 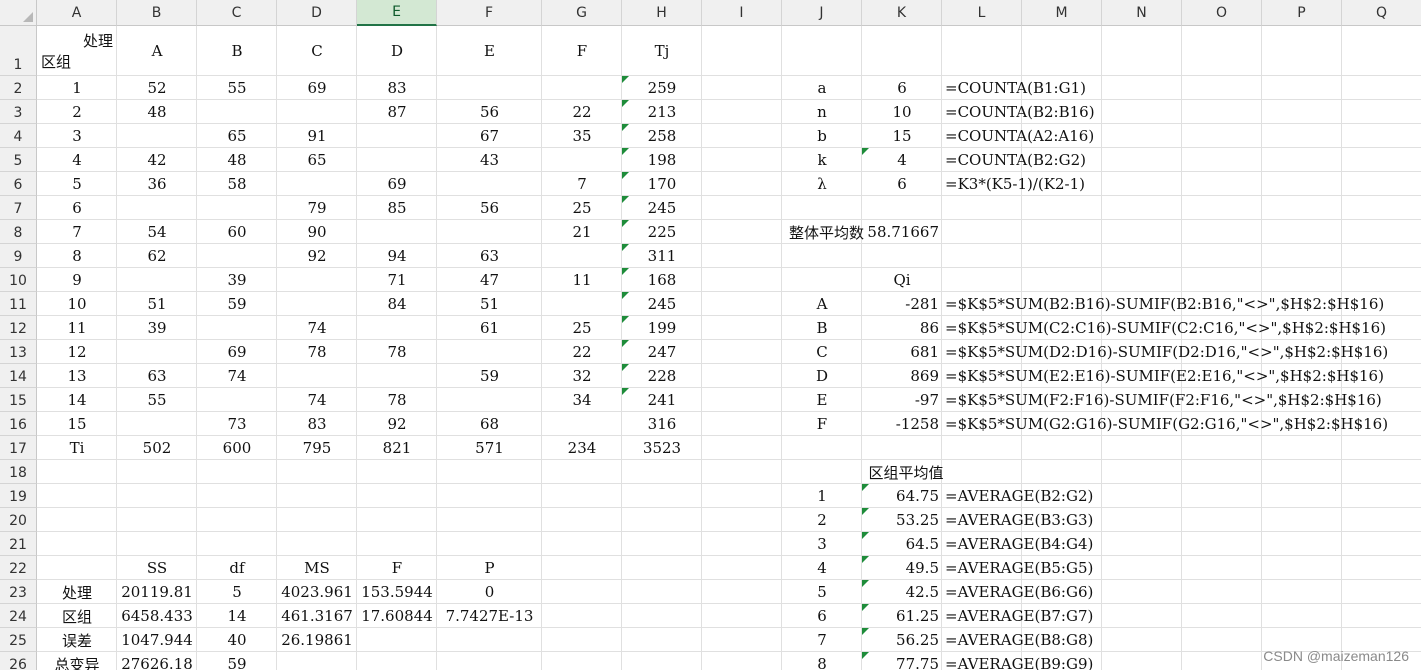 What do you see at coordinates (18, 472) in the screenshot?
I see `row-header-18: 18` at bounding box center [18, 472].